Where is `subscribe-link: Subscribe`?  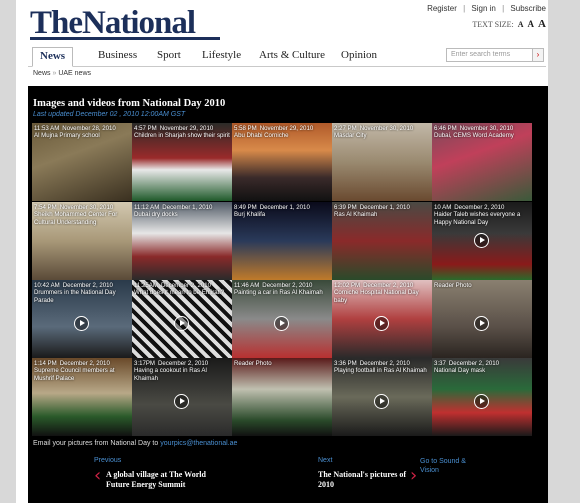
subscribe-link: Subscribe is located at coordinates (528, 8).